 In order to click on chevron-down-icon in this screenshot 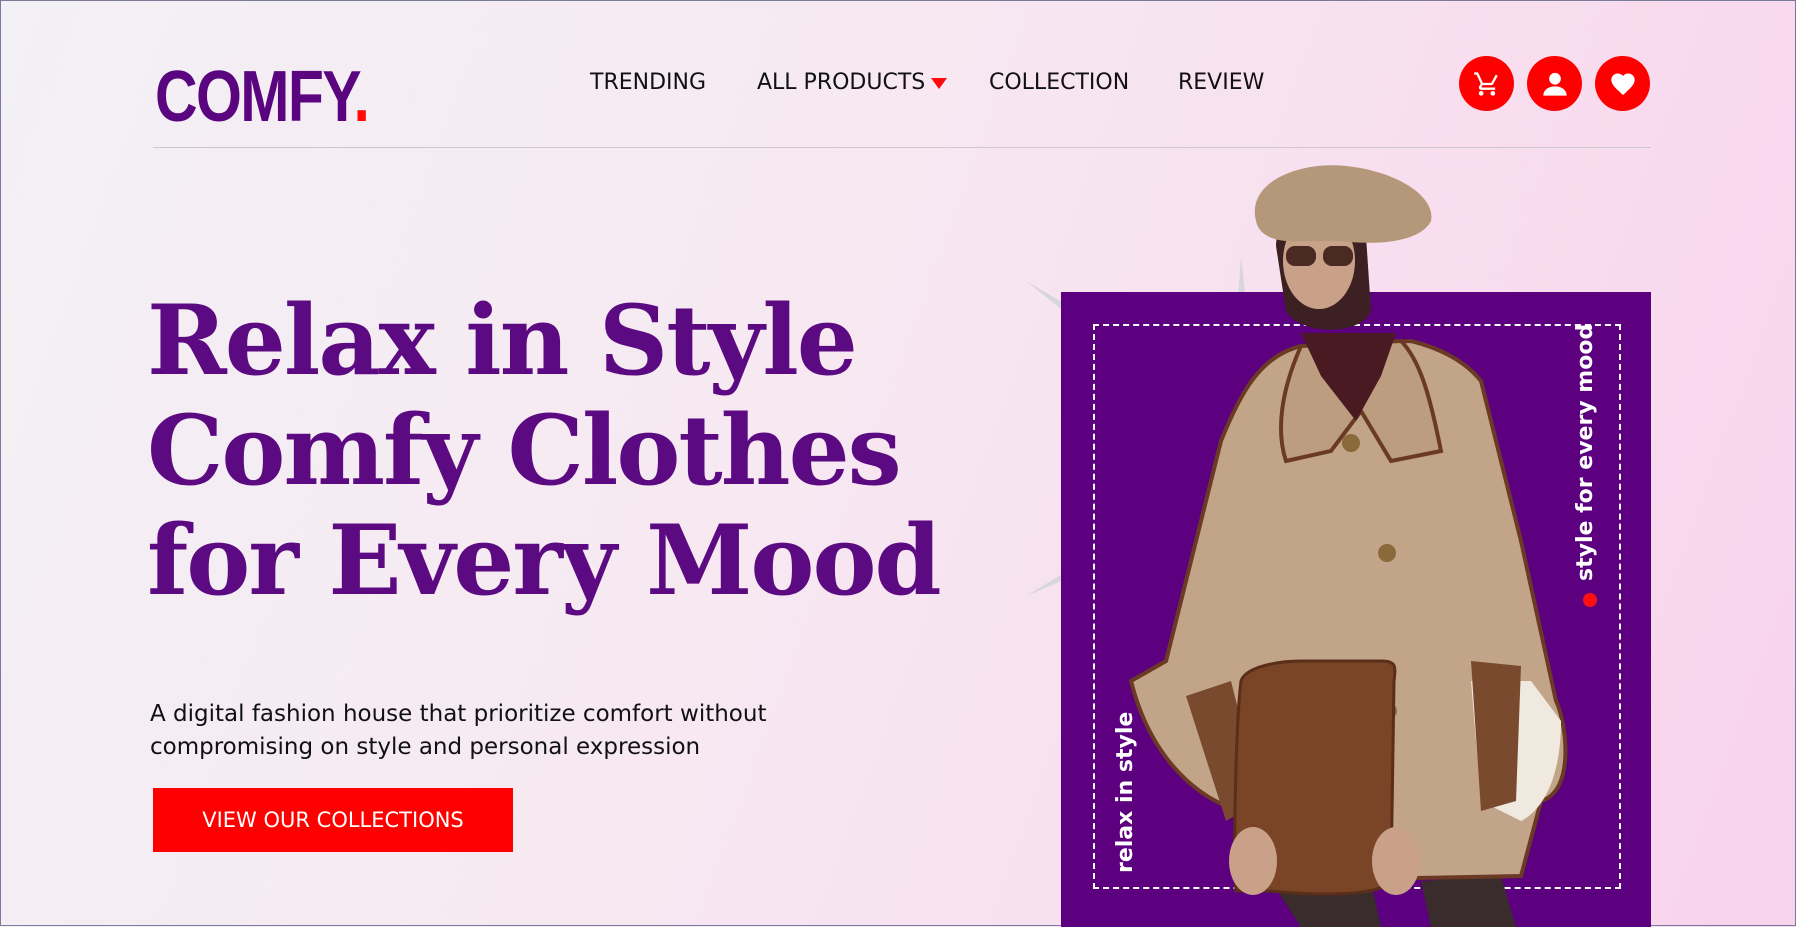, I will do `click(939, 83)`.